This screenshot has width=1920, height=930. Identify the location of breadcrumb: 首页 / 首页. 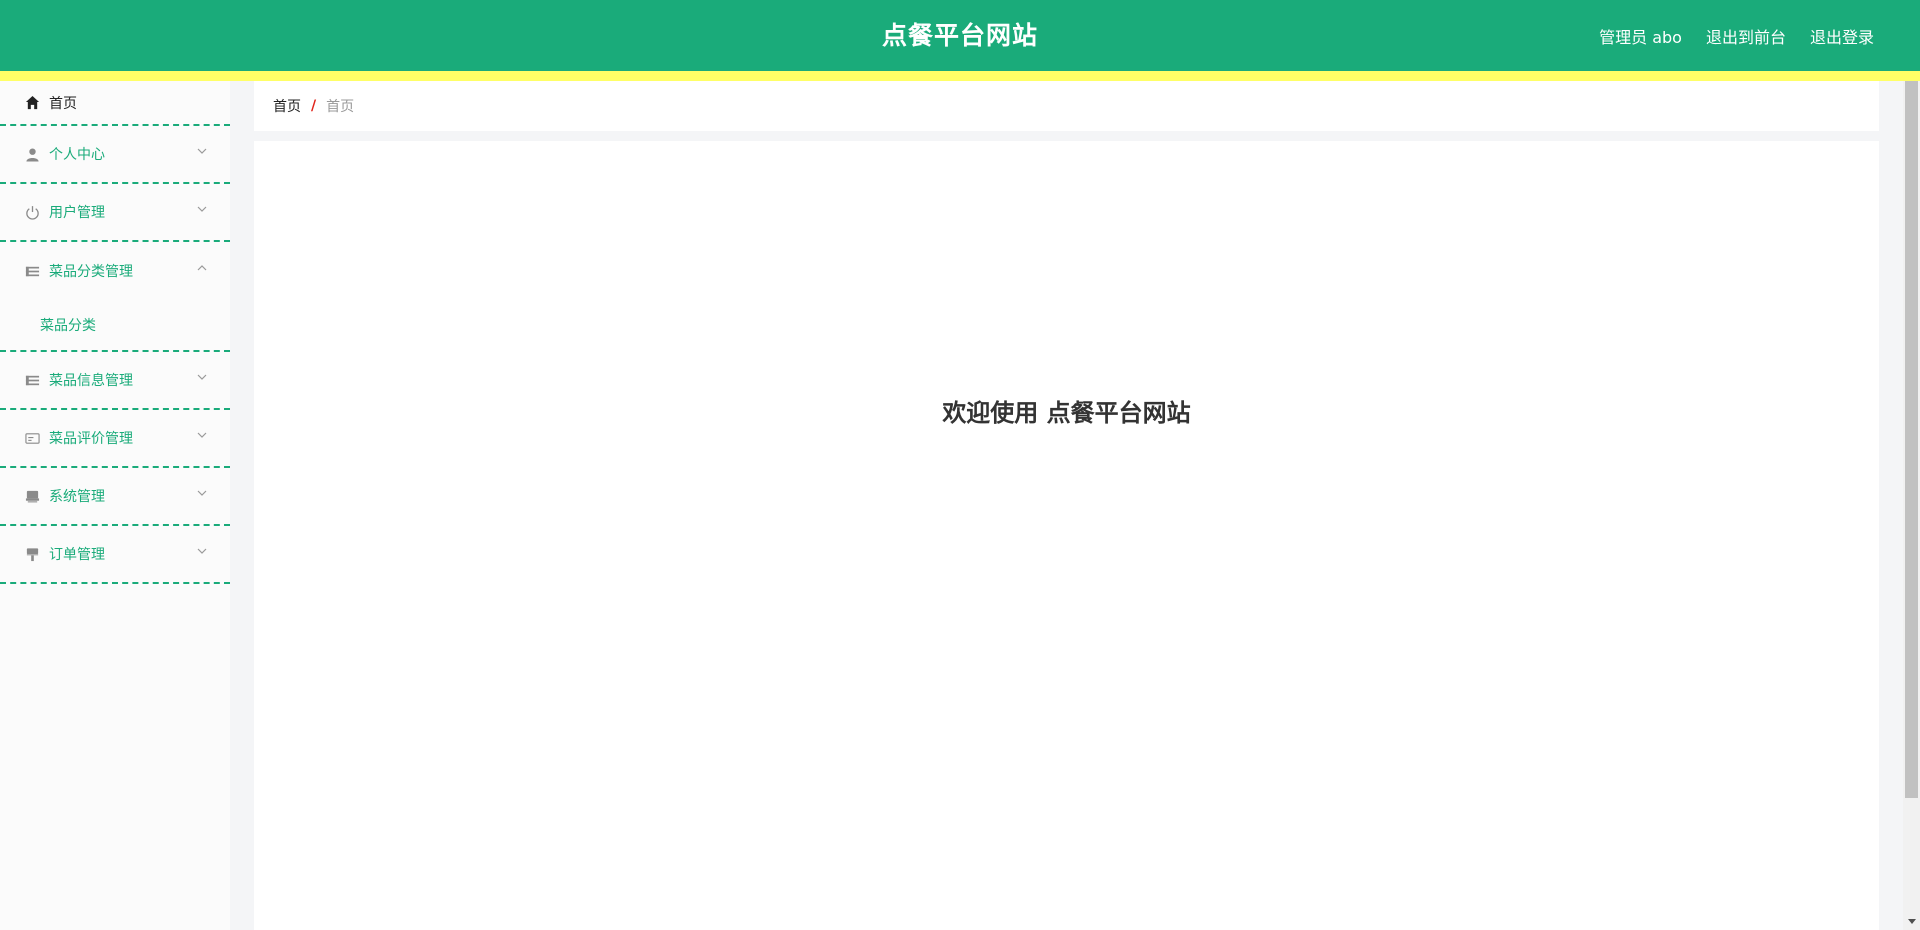
(1066, 106).